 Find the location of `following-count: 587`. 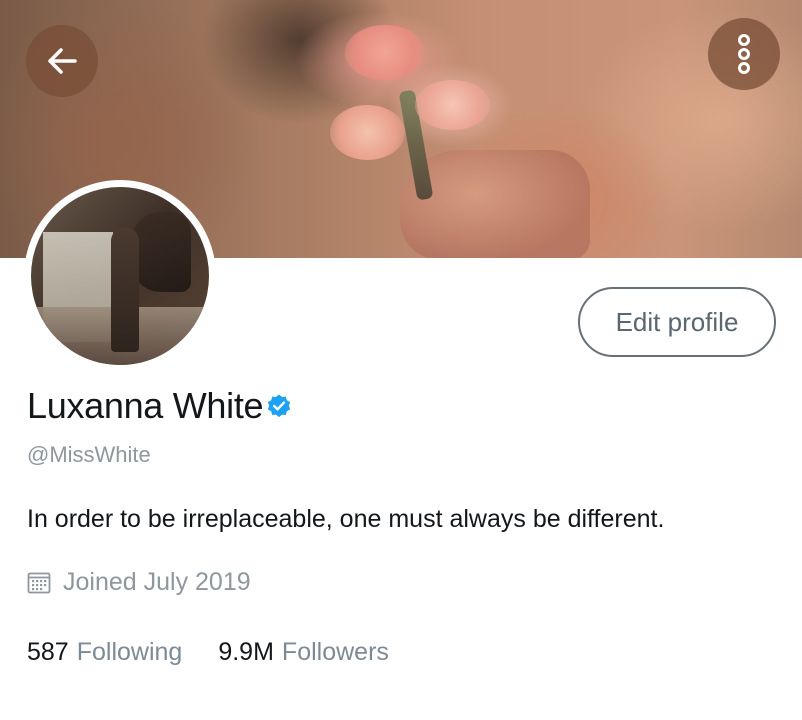

following-count: 587 is located at coordinates (48, 652).